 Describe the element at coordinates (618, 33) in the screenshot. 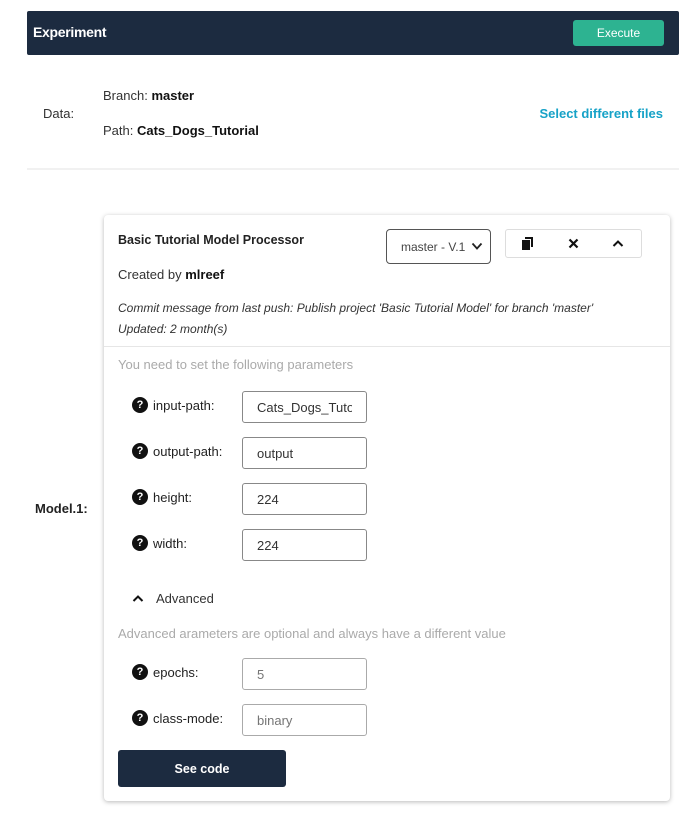

I see `execute-button: Execute` at that location.